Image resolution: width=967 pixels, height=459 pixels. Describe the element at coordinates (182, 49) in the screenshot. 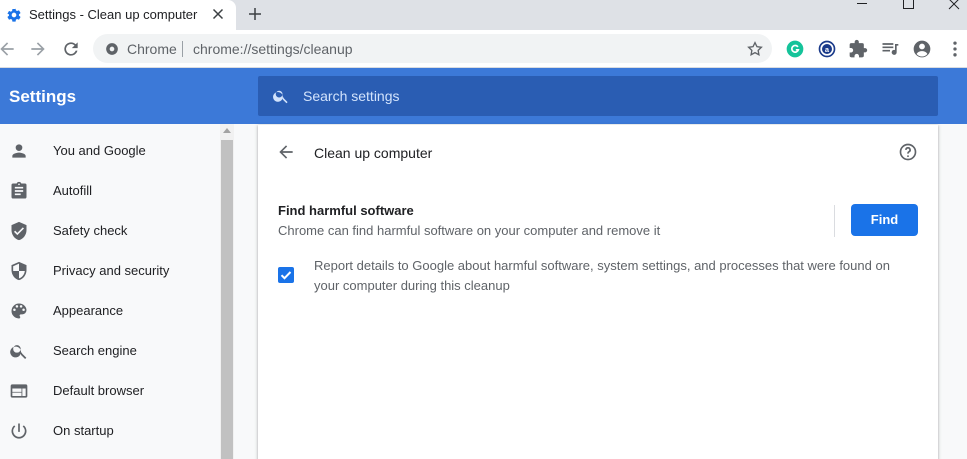

I see `omnibox-separator` at that location.